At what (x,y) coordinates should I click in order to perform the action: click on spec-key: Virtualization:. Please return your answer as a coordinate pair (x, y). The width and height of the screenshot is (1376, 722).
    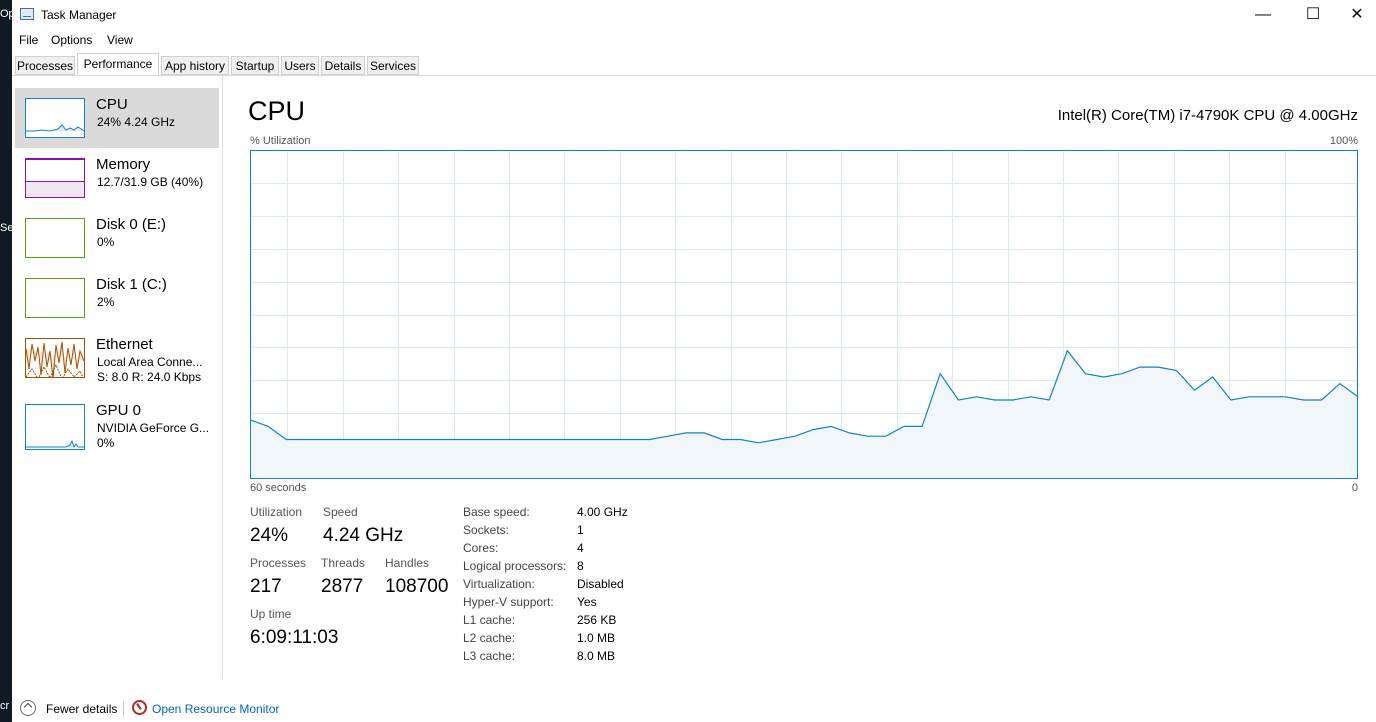
    Looking at the image, I should click on (499, 584).